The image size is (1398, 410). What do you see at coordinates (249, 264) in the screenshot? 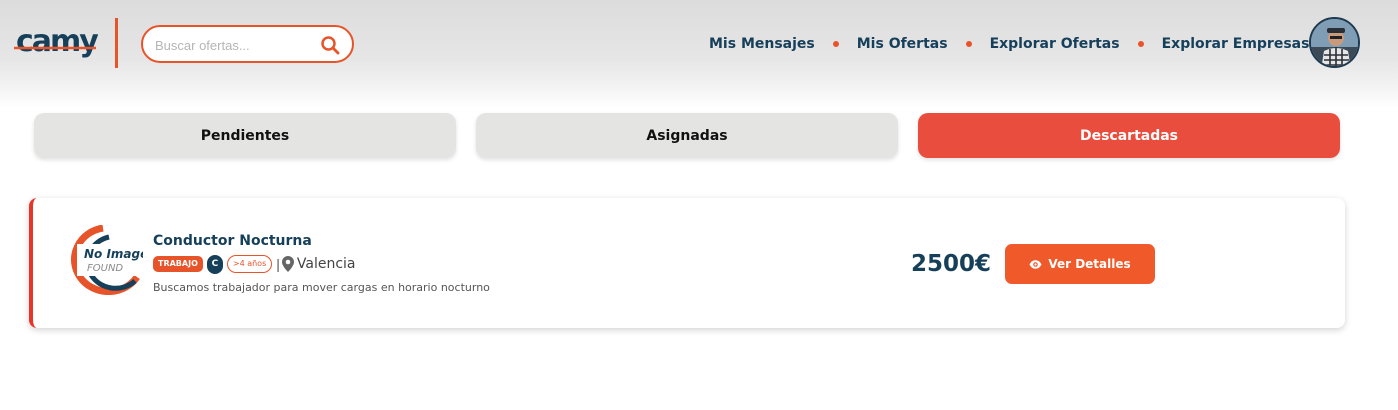
I see `experience-badge: >4 años` at bounding box center [249, 264].